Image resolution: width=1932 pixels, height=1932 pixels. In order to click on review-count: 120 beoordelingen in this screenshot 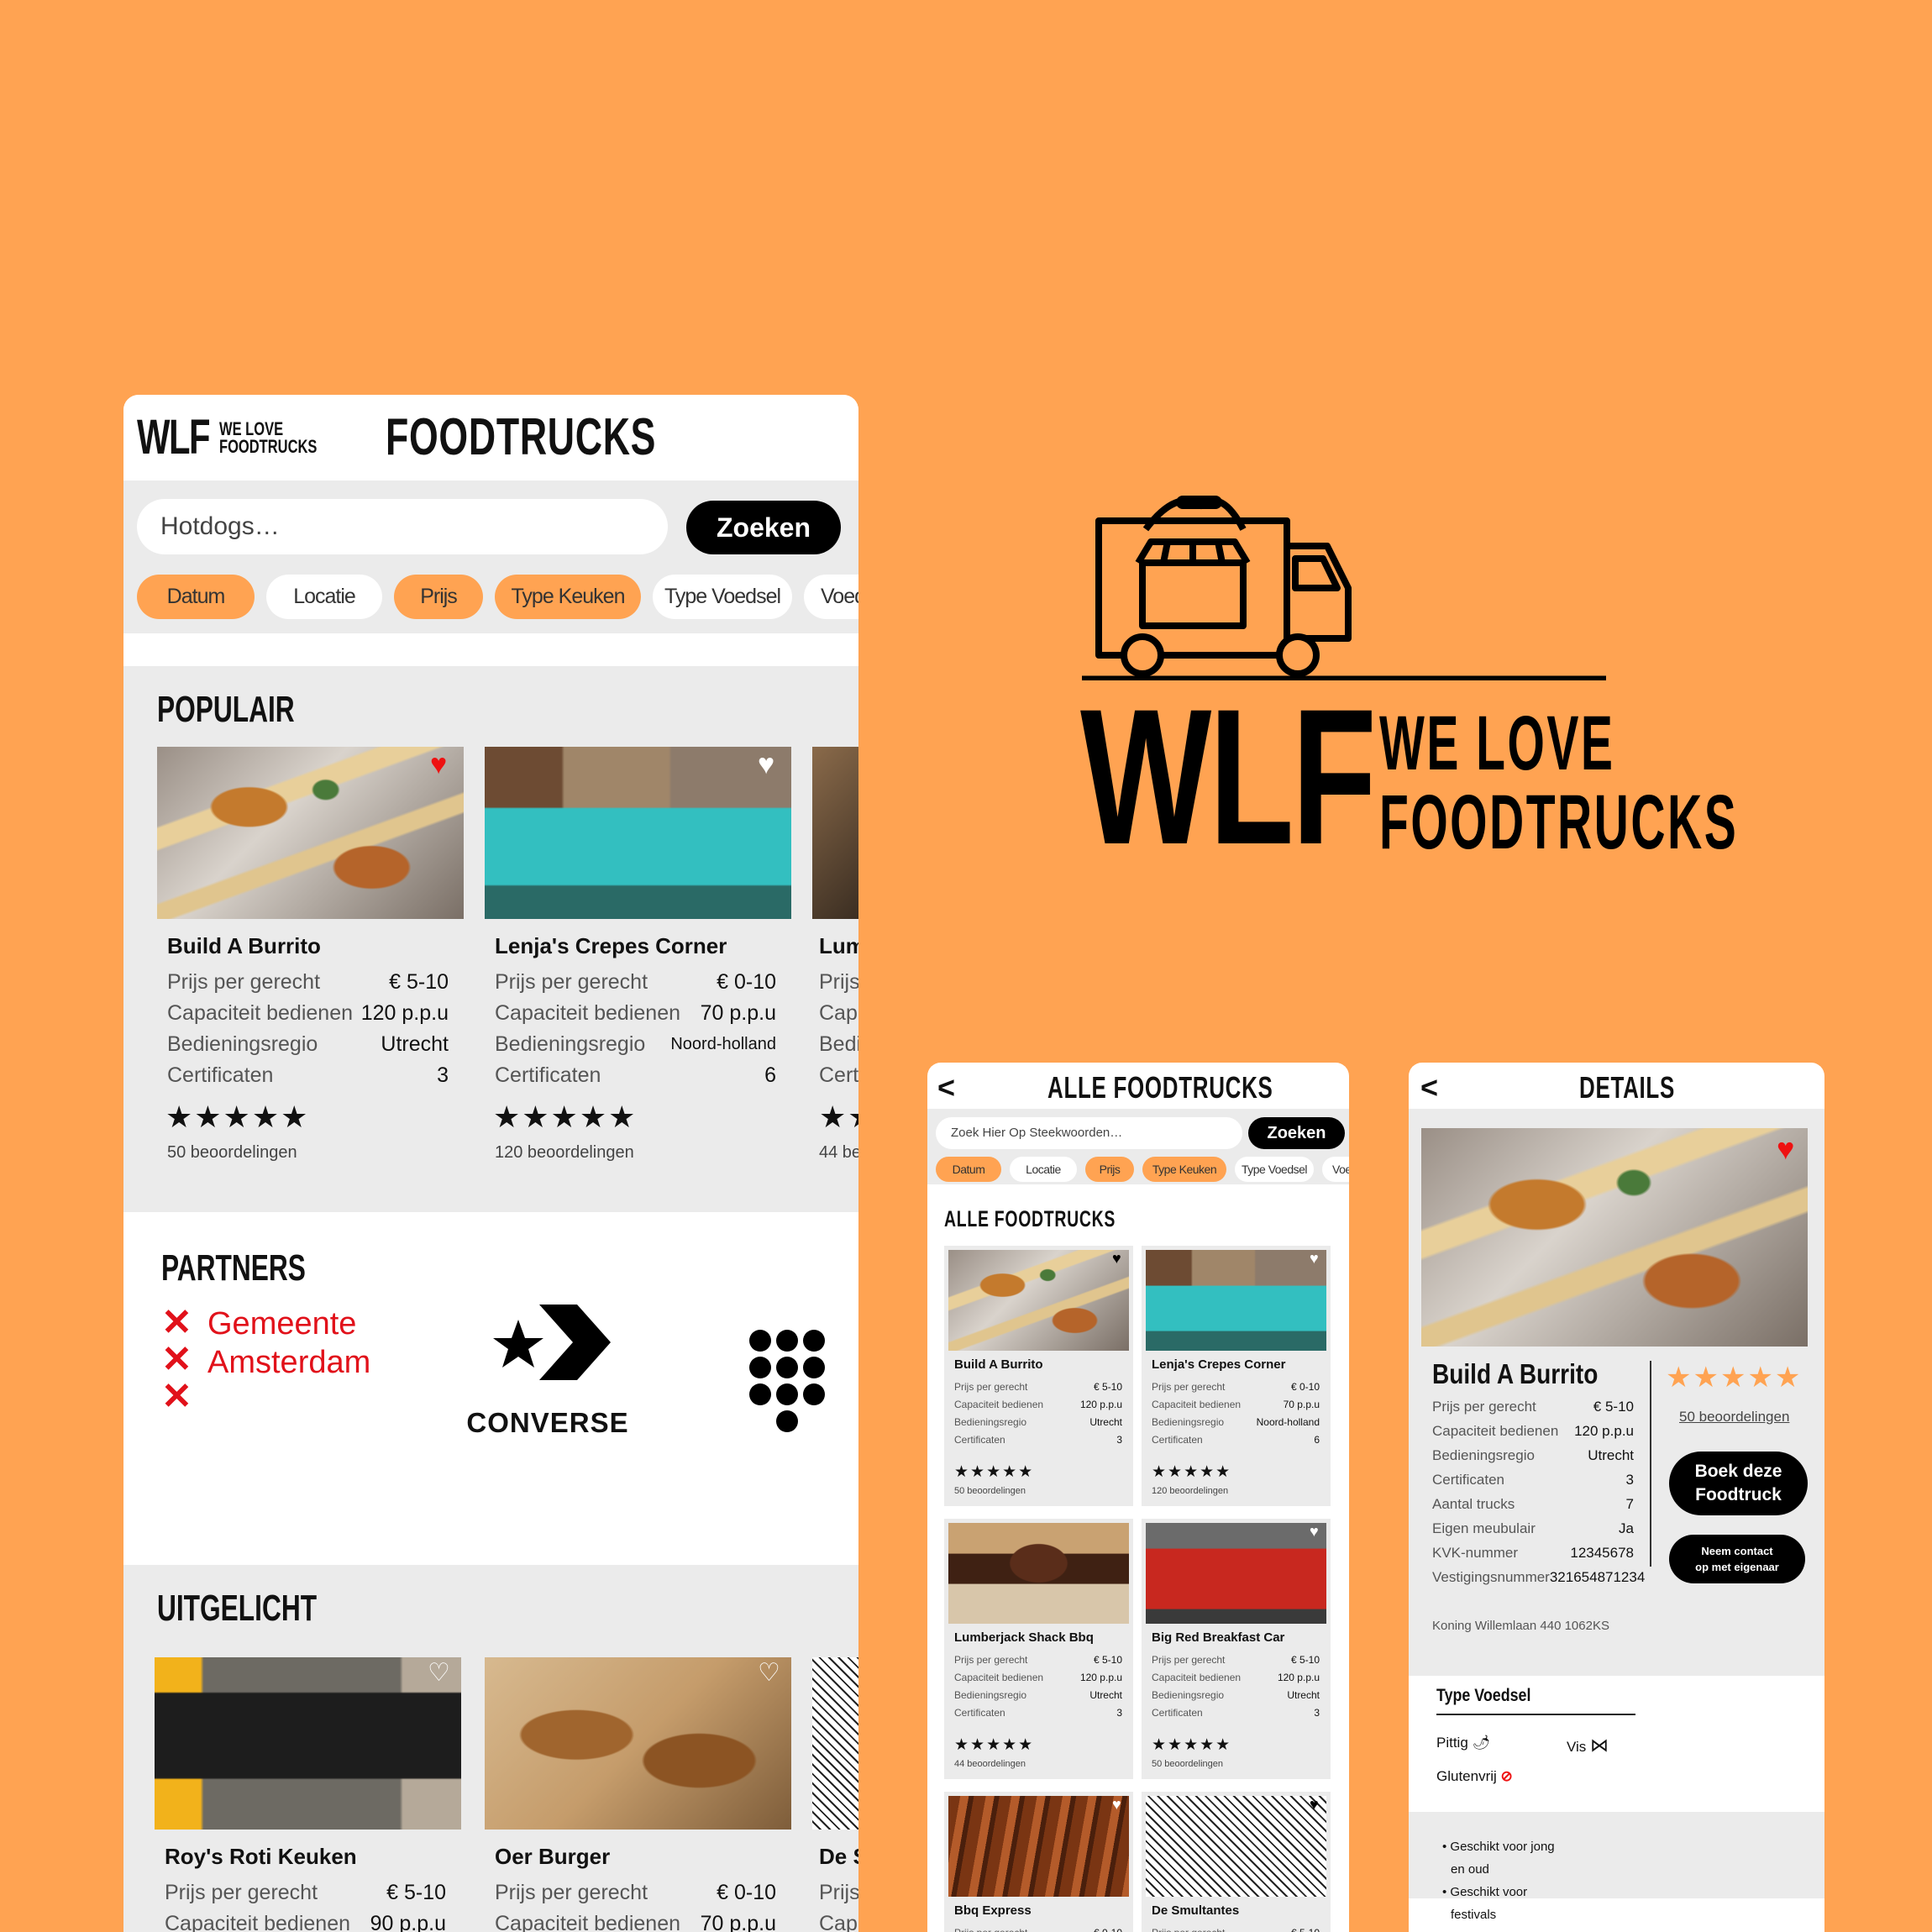, I will do `click(564, 1153)`.